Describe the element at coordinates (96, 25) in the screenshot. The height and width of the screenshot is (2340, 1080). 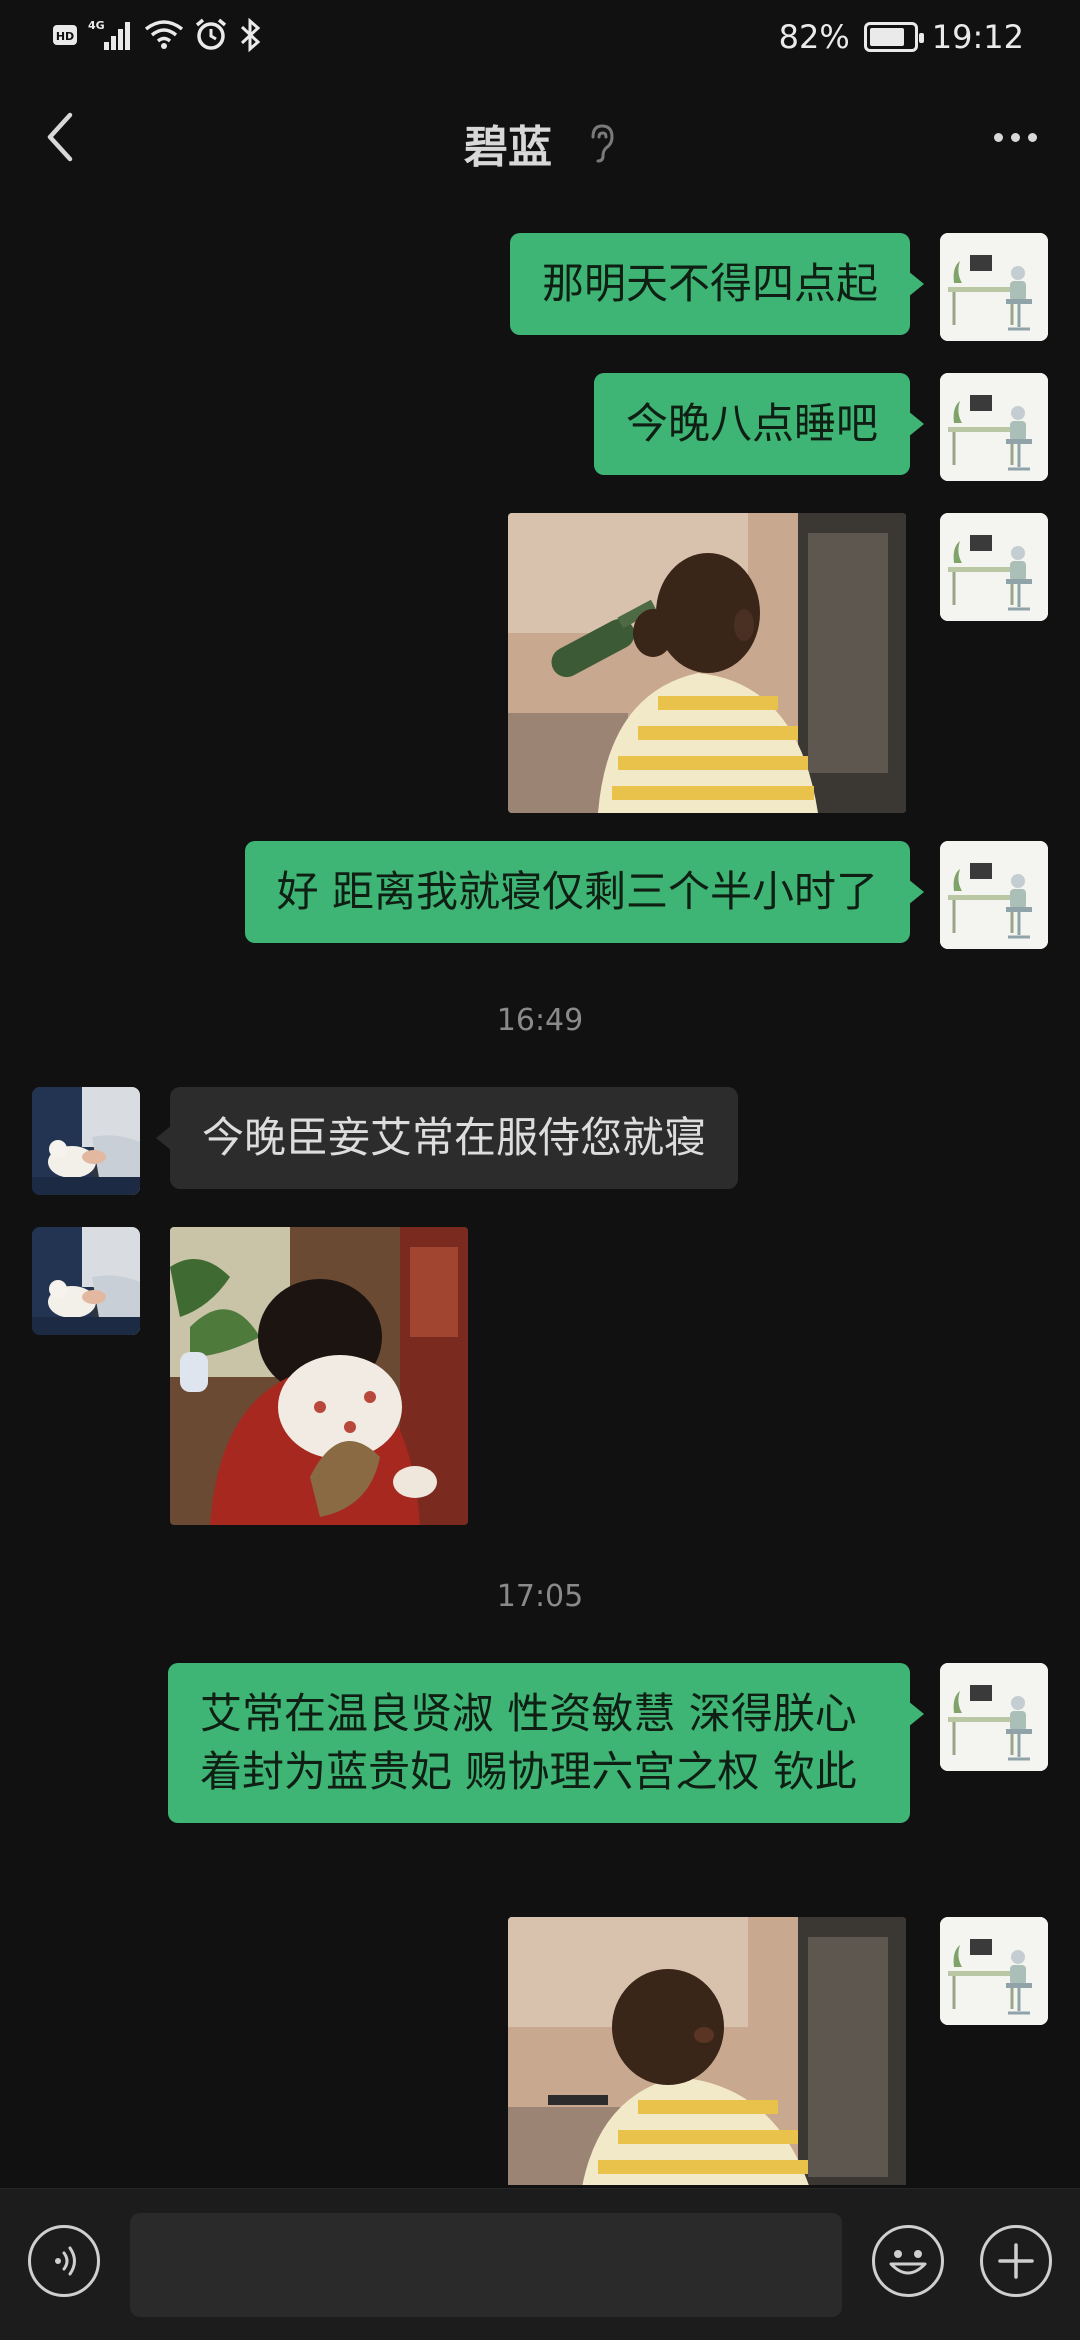
I see `svg-text: 4G` at that location.